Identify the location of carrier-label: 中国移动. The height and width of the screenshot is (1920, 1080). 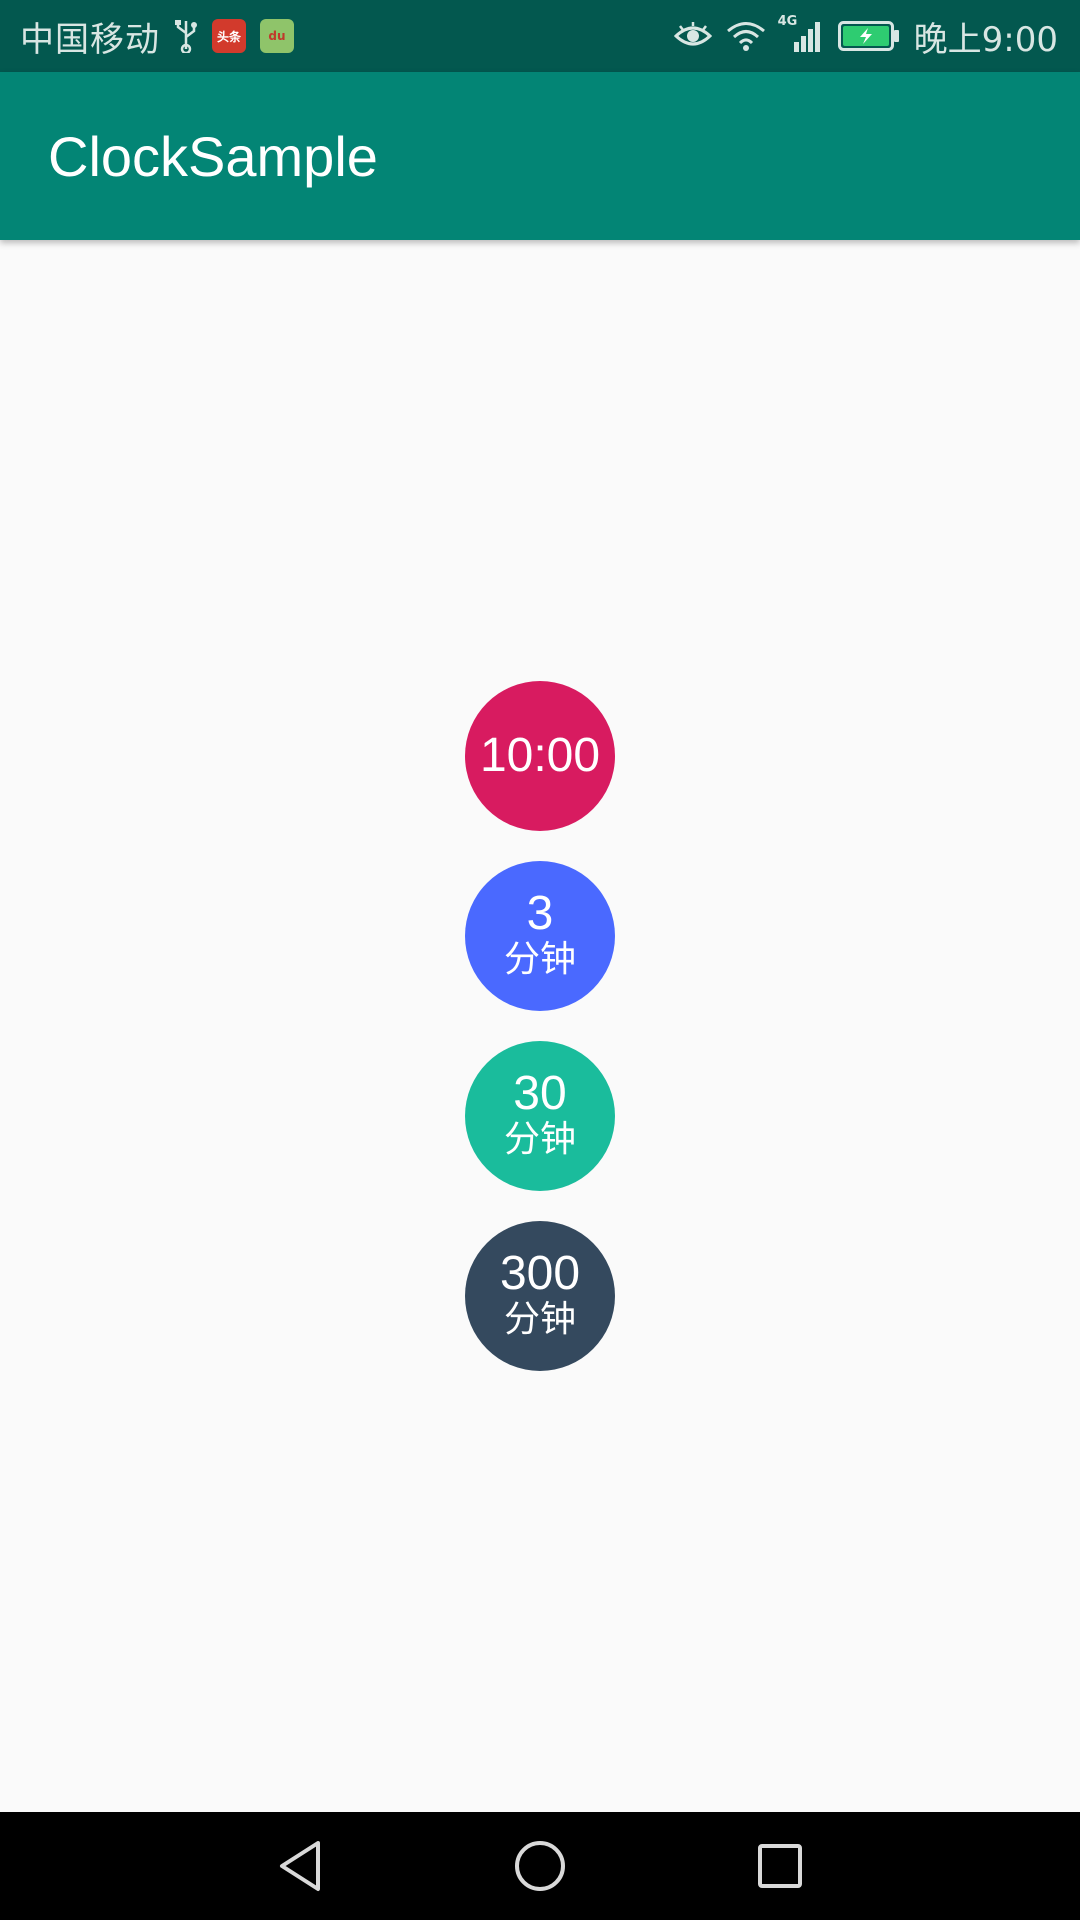
(90, 39).